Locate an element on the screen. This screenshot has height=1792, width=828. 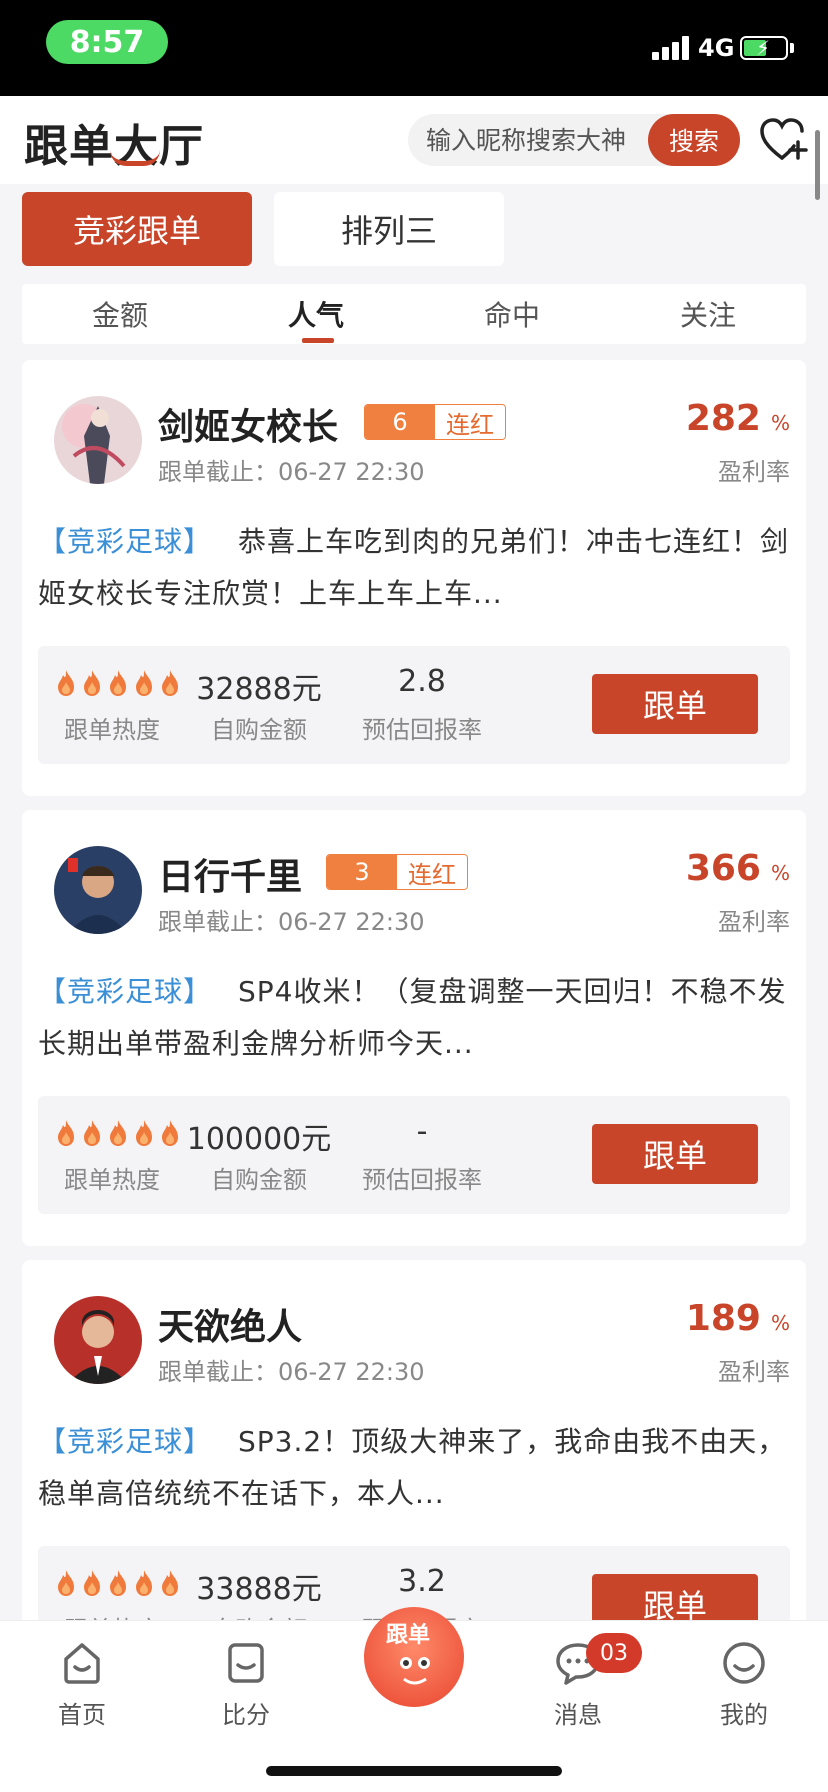
streak-count: 3 is located at coordinates (362, 872).